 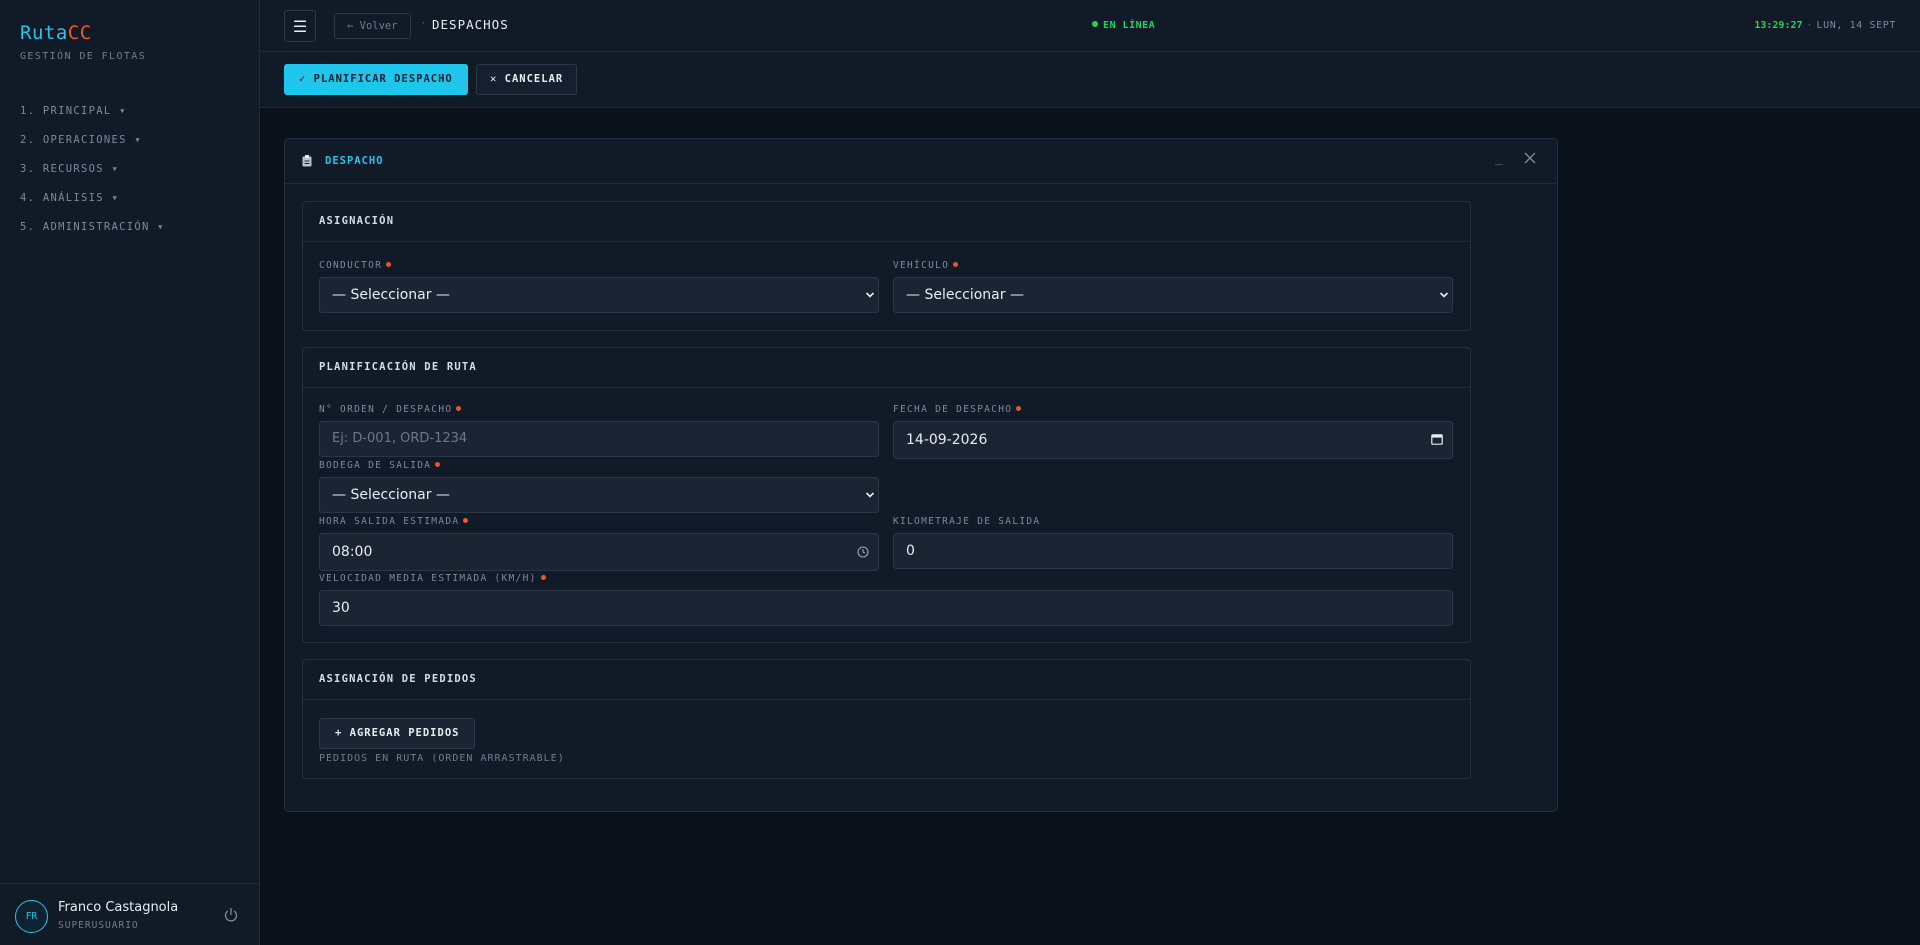 I want to click on velocidad-label: VELOCIDAD MEDIA ESTIMADA (KM/H), so click(x=432, y=578).